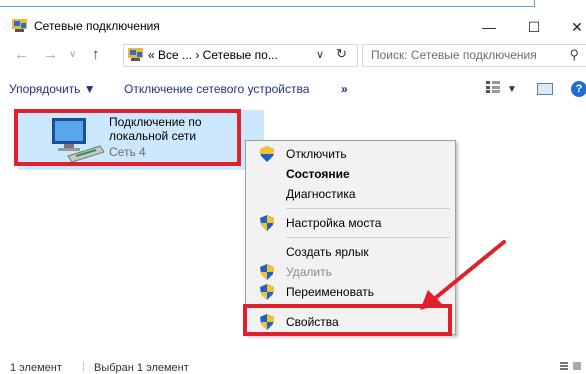  I want to click on menu-separator, so click(368, 208).